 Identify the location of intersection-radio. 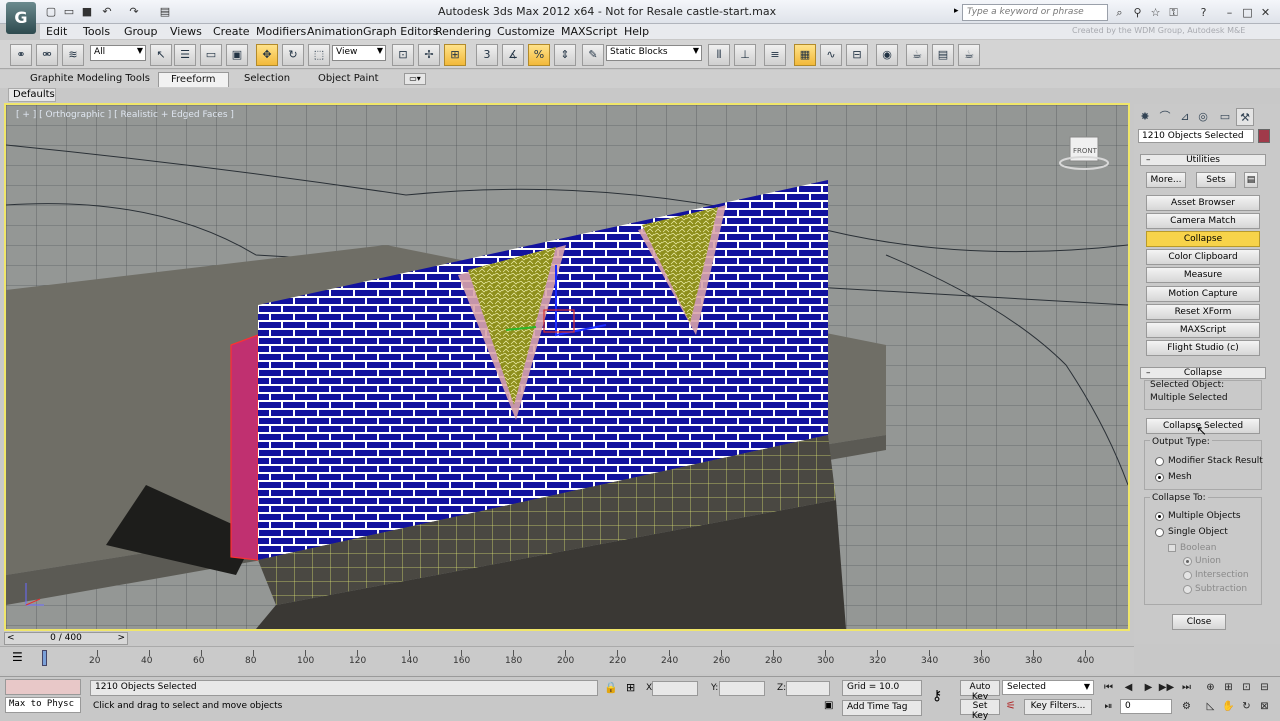
(1187, 575).